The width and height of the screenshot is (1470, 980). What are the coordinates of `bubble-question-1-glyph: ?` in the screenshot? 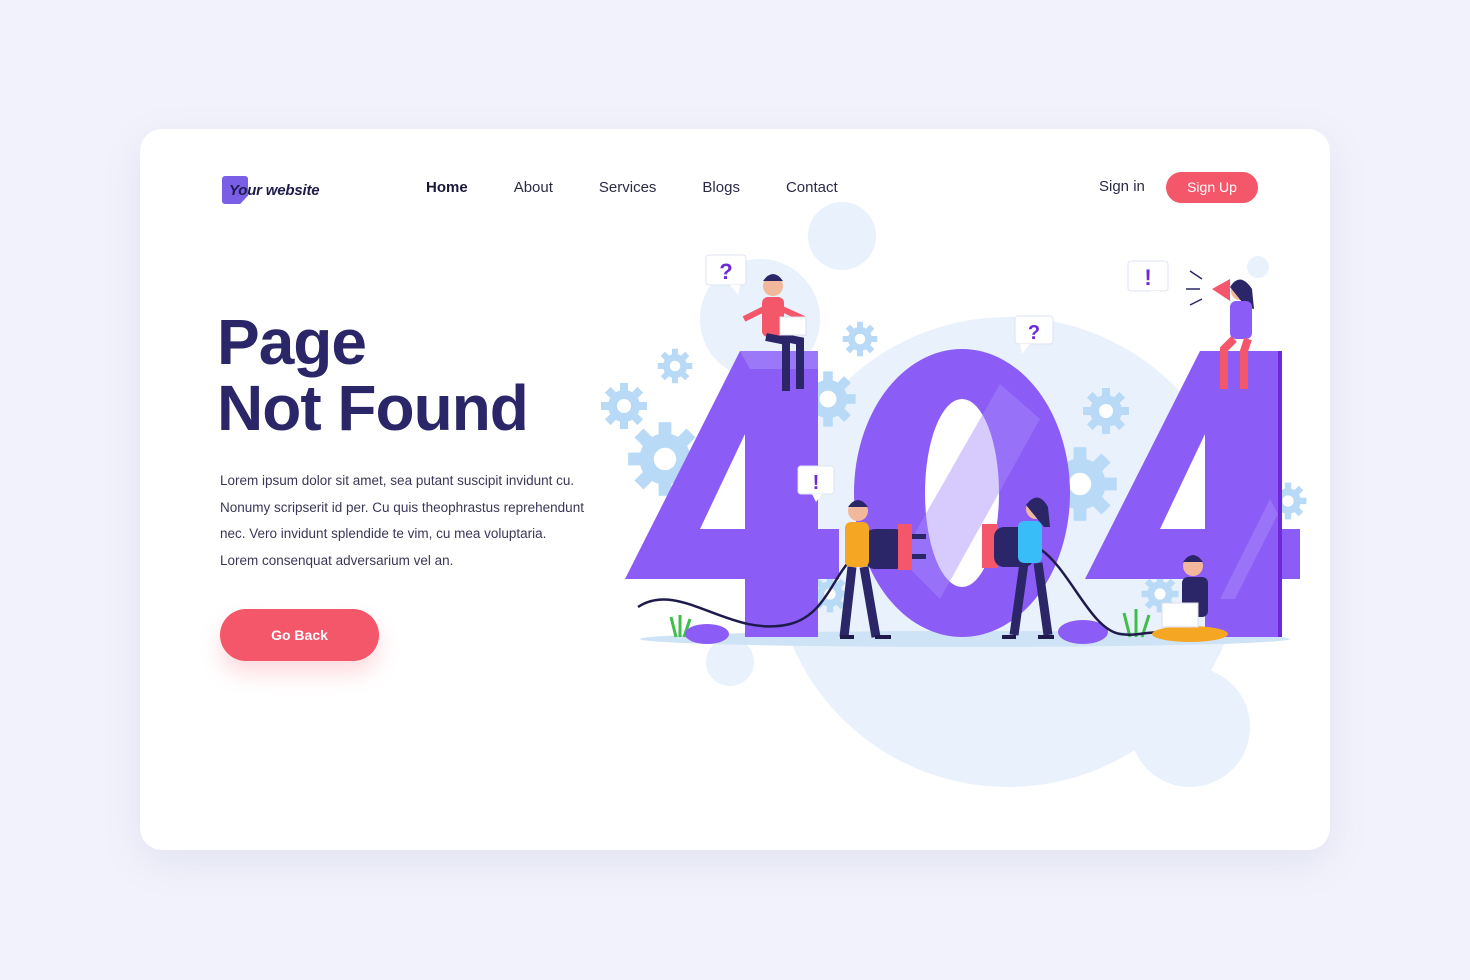 It's located at (725, 271).